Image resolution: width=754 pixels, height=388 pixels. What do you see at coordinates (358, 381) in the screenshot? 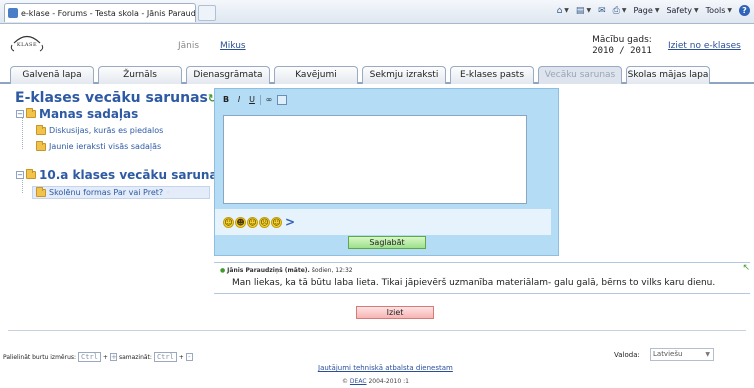
I see `deac-link: DEAC` at bounding box center [358, 381].